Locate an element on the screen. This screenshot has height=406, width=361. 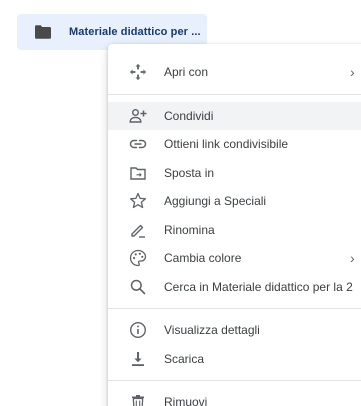
menu-item-label: Visualizza dettagli is located at coordinates (212, 330).